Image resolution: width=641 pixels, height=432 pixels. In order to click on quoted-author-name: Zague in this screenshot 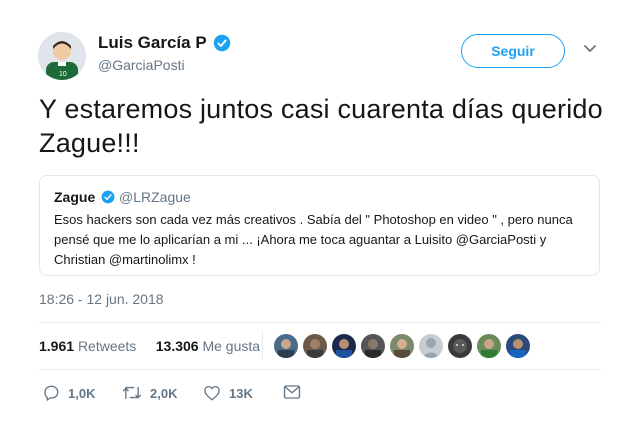, I will do `click(75, 197)`.